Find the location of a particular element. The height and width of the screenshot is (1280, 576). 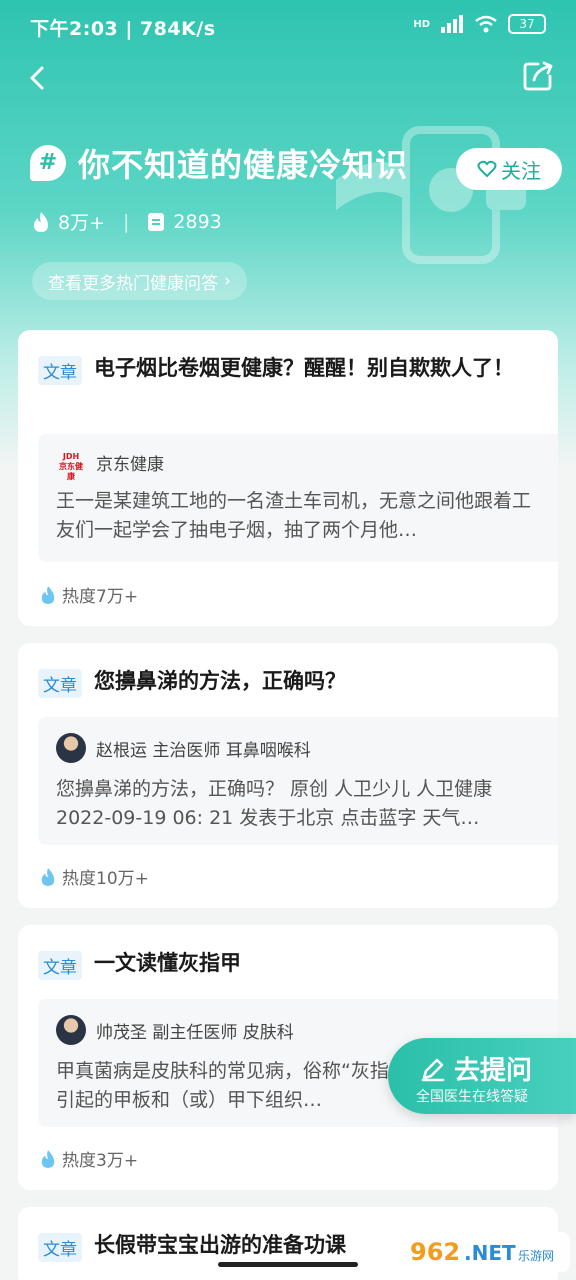

card-heat: 热度10万+ is located at coordinates (94, 876).